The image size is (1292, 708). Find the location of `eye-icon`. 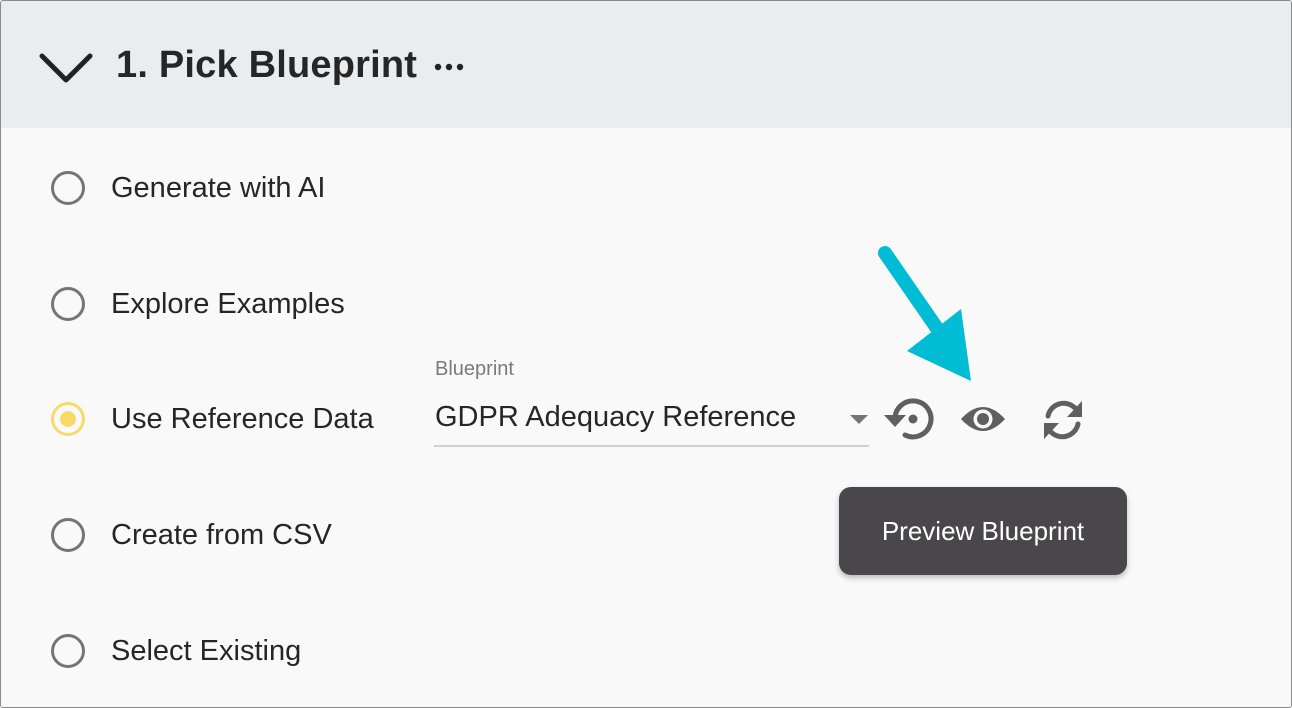

eye-icon is located at coordinates (983, 419).